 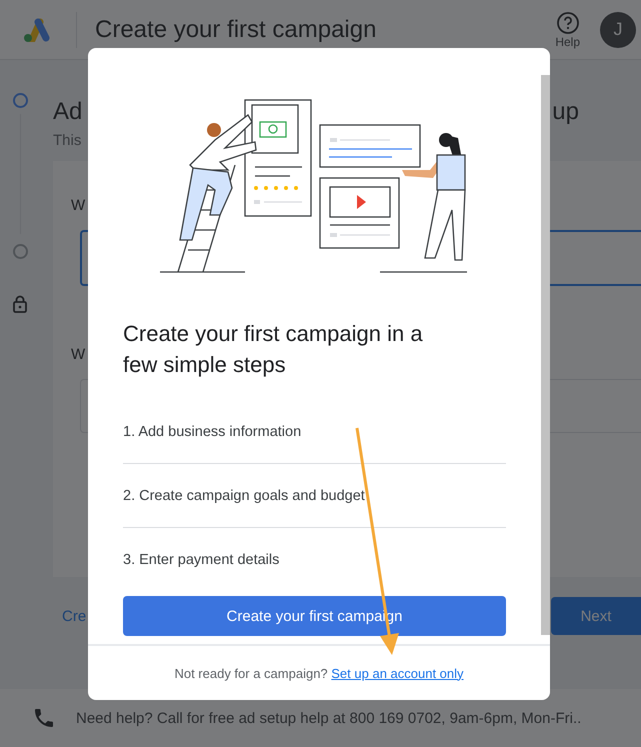 I want to click on page-heading: Ad, so click(x=67, y=112).